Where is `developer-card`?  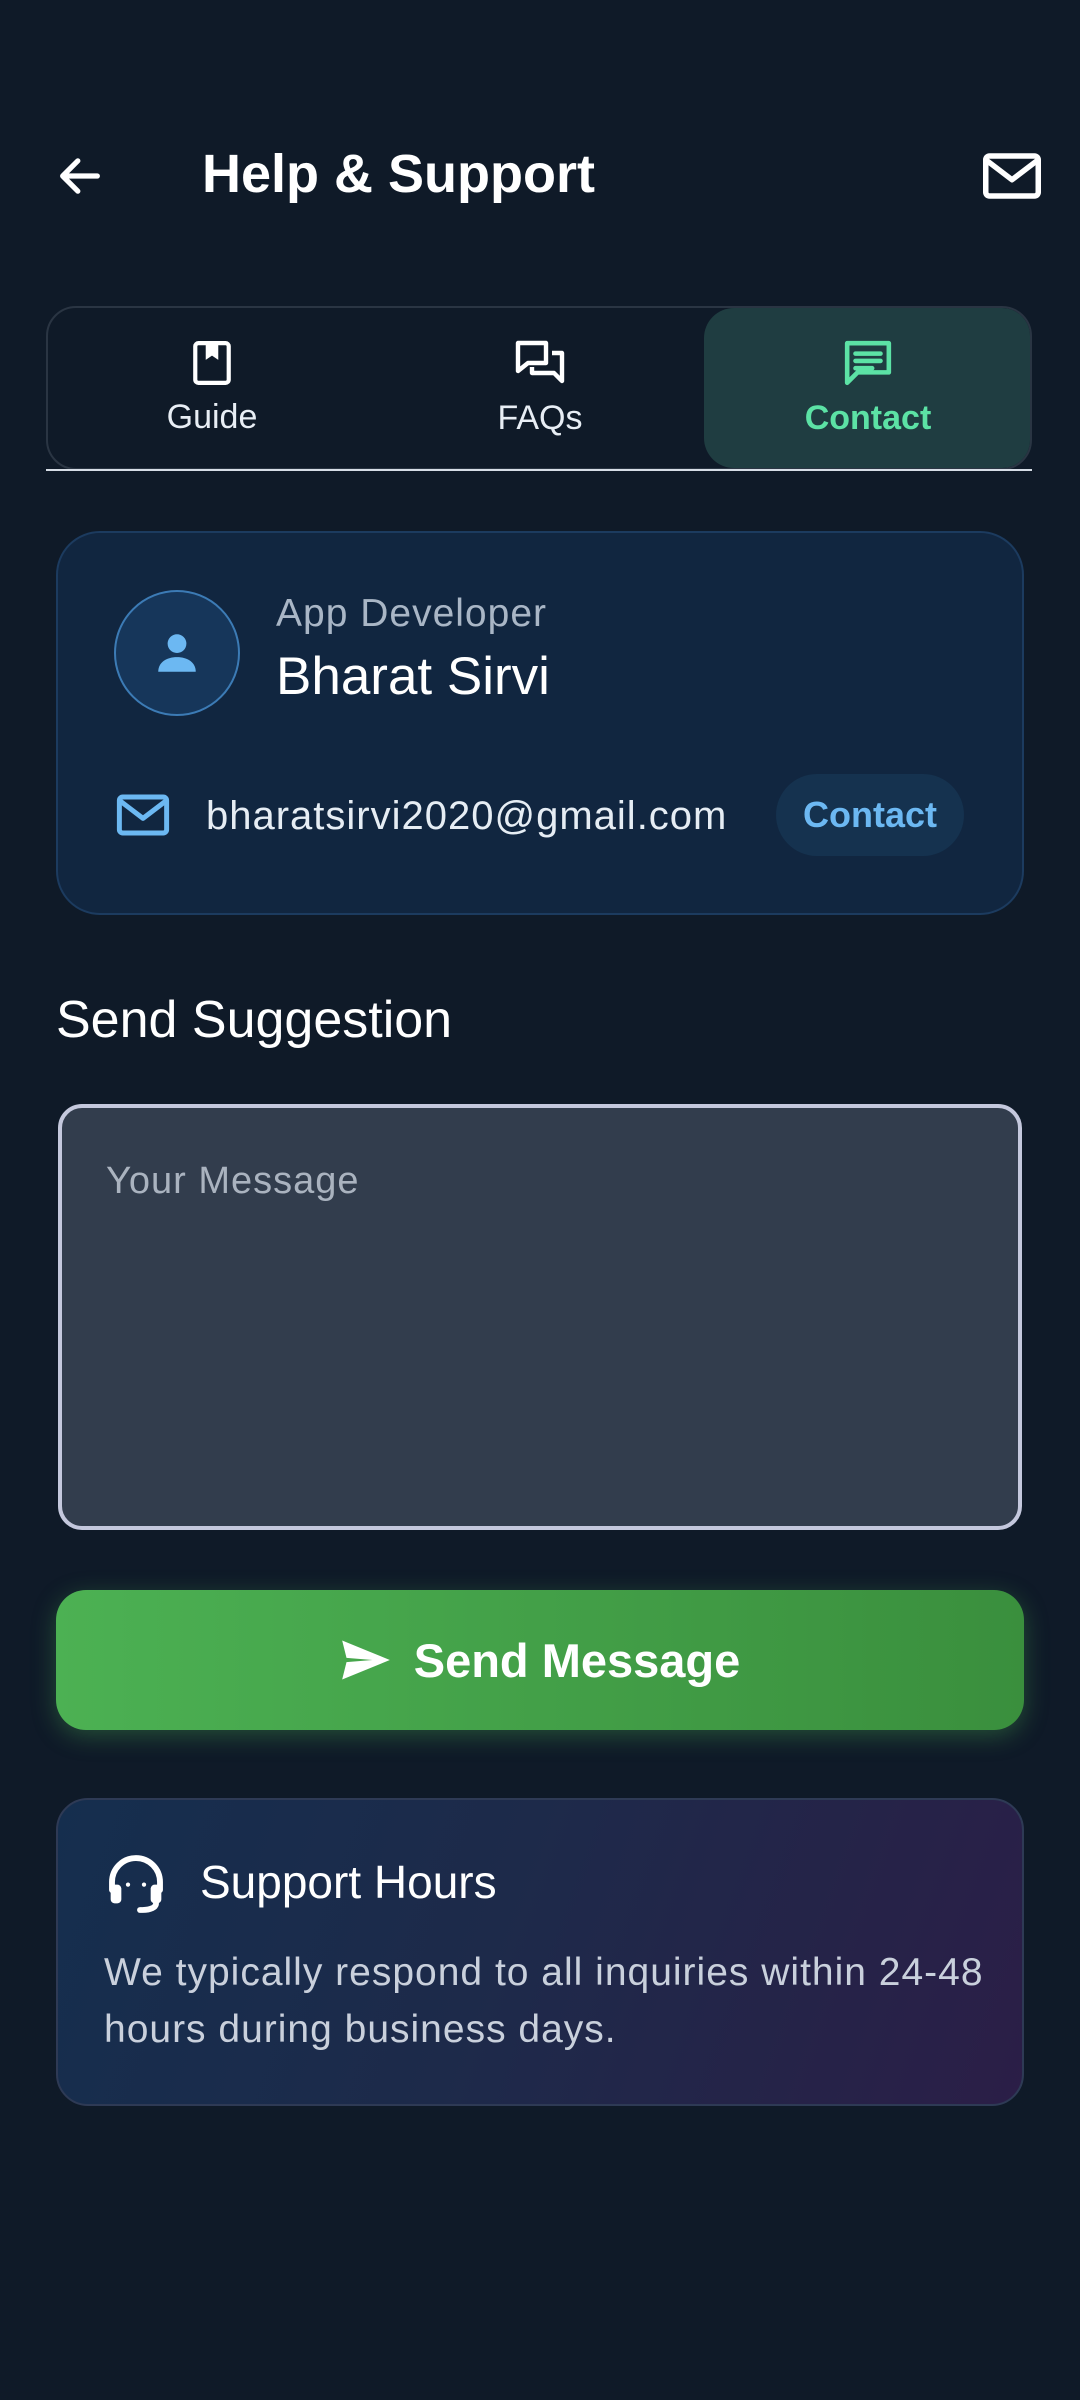 developer-card is located at coordinates (540, 723).